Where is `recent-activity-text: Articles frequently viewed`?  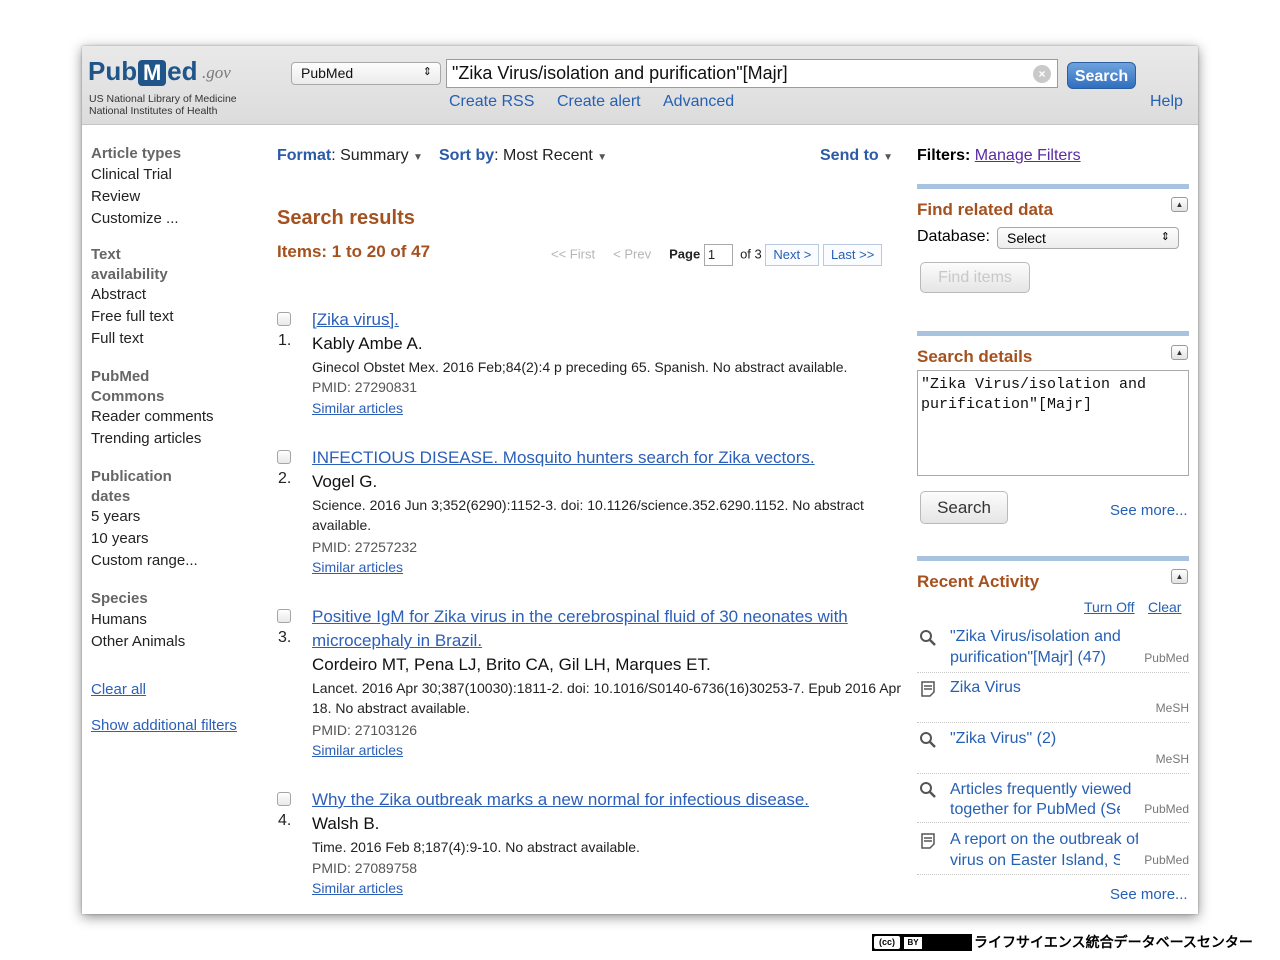
recent-activity-text: Articles frequently viewed is located at coordinates (1041, 789).